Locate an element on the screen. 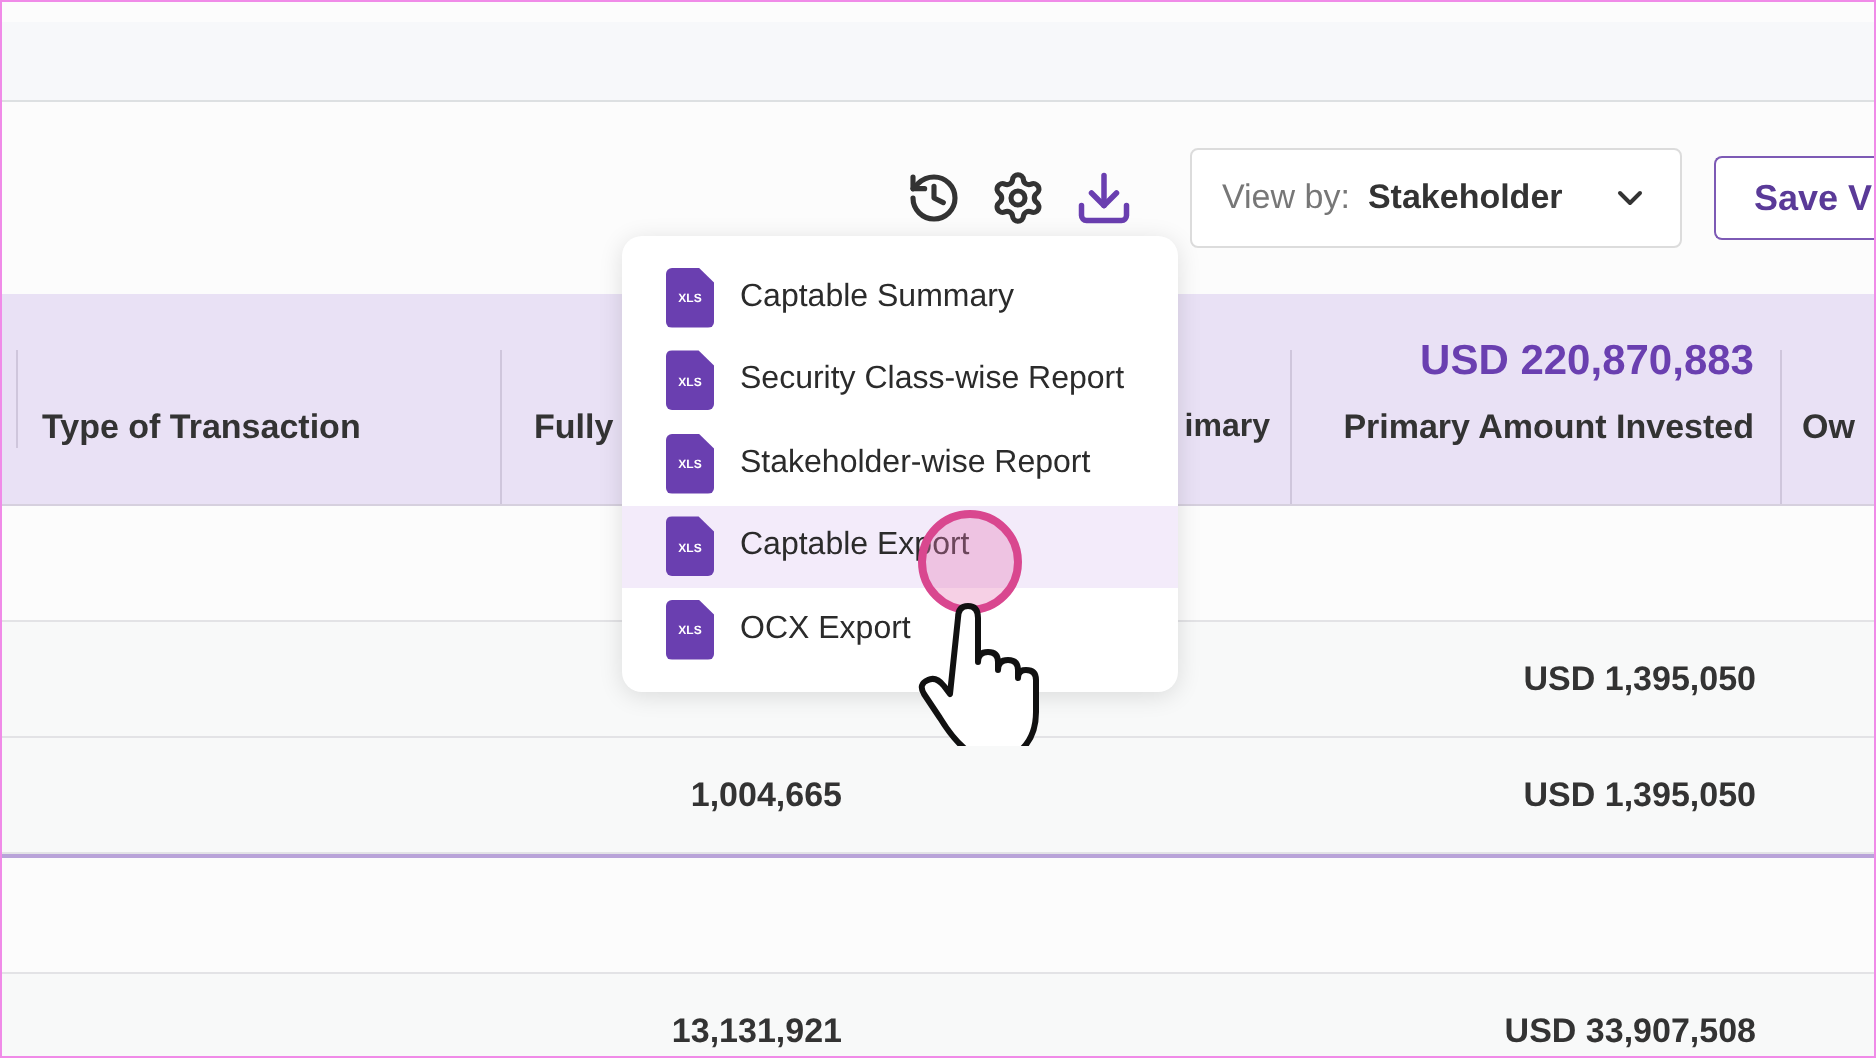 The width and height of the screenshot is (1876, 1058). download-icon is located at coordinates (1104, 198).